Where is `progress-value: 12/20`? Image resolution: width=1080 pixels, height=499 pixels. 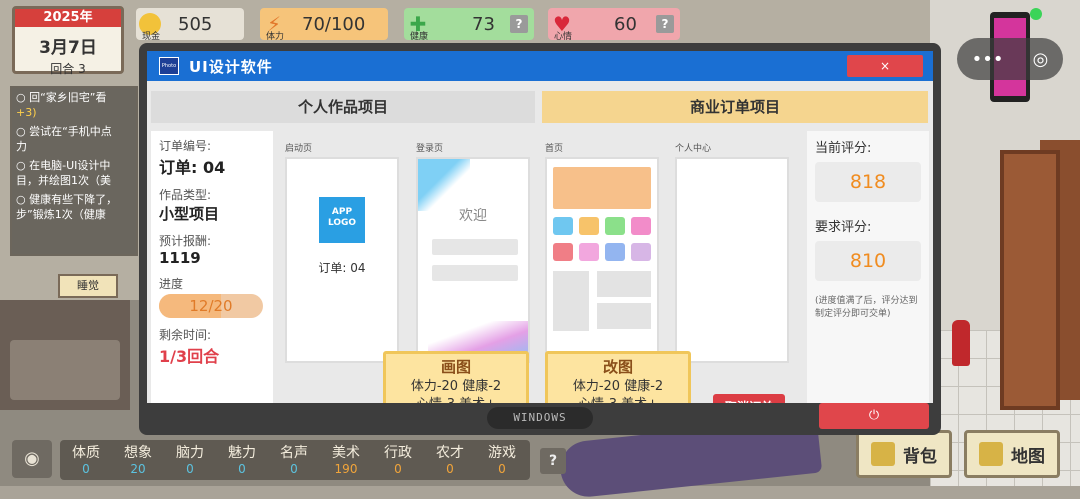
progress-value: 12/20 is located at coordinates (211, 306).